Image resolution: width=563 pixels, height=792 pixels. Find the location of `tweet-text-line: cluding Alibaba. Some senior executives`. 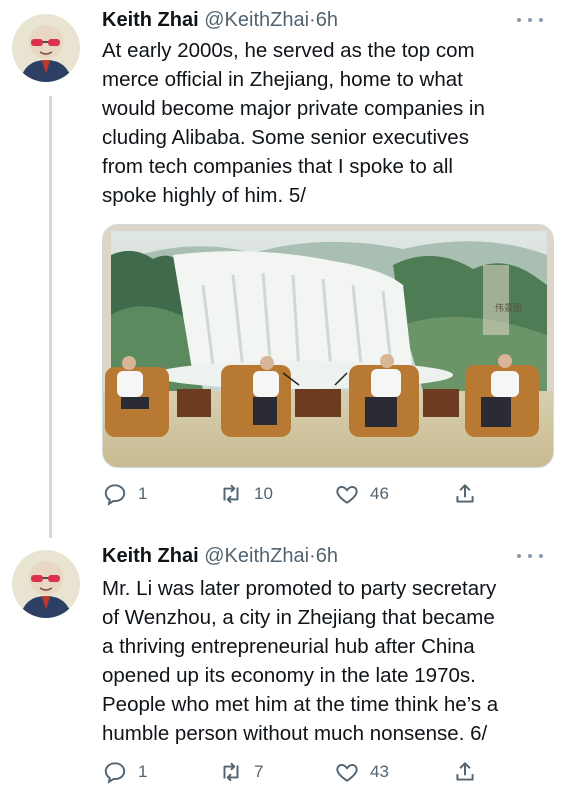

tweet-text-line: cluding Alibaba. Some senior executives is located at coordinates (285, 137).